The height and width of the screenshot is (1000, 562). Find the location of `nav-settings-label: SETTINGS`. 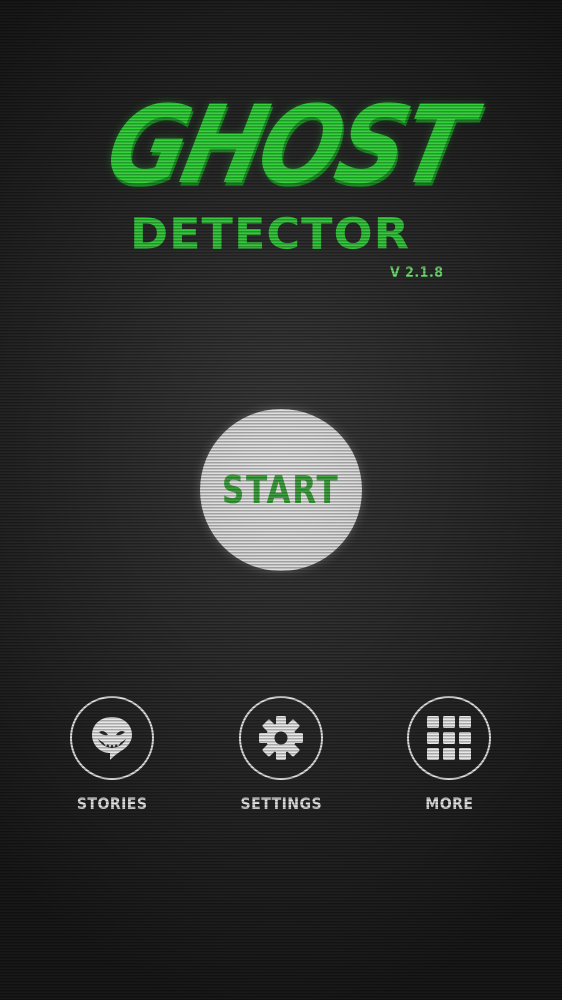

nav-settings-label: SETTINGS is located at coordinates (281, 803).